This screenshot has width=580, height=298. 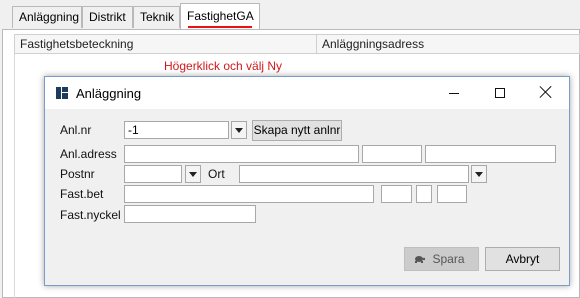 I want to click on close-button, so click(x=546, y=93).